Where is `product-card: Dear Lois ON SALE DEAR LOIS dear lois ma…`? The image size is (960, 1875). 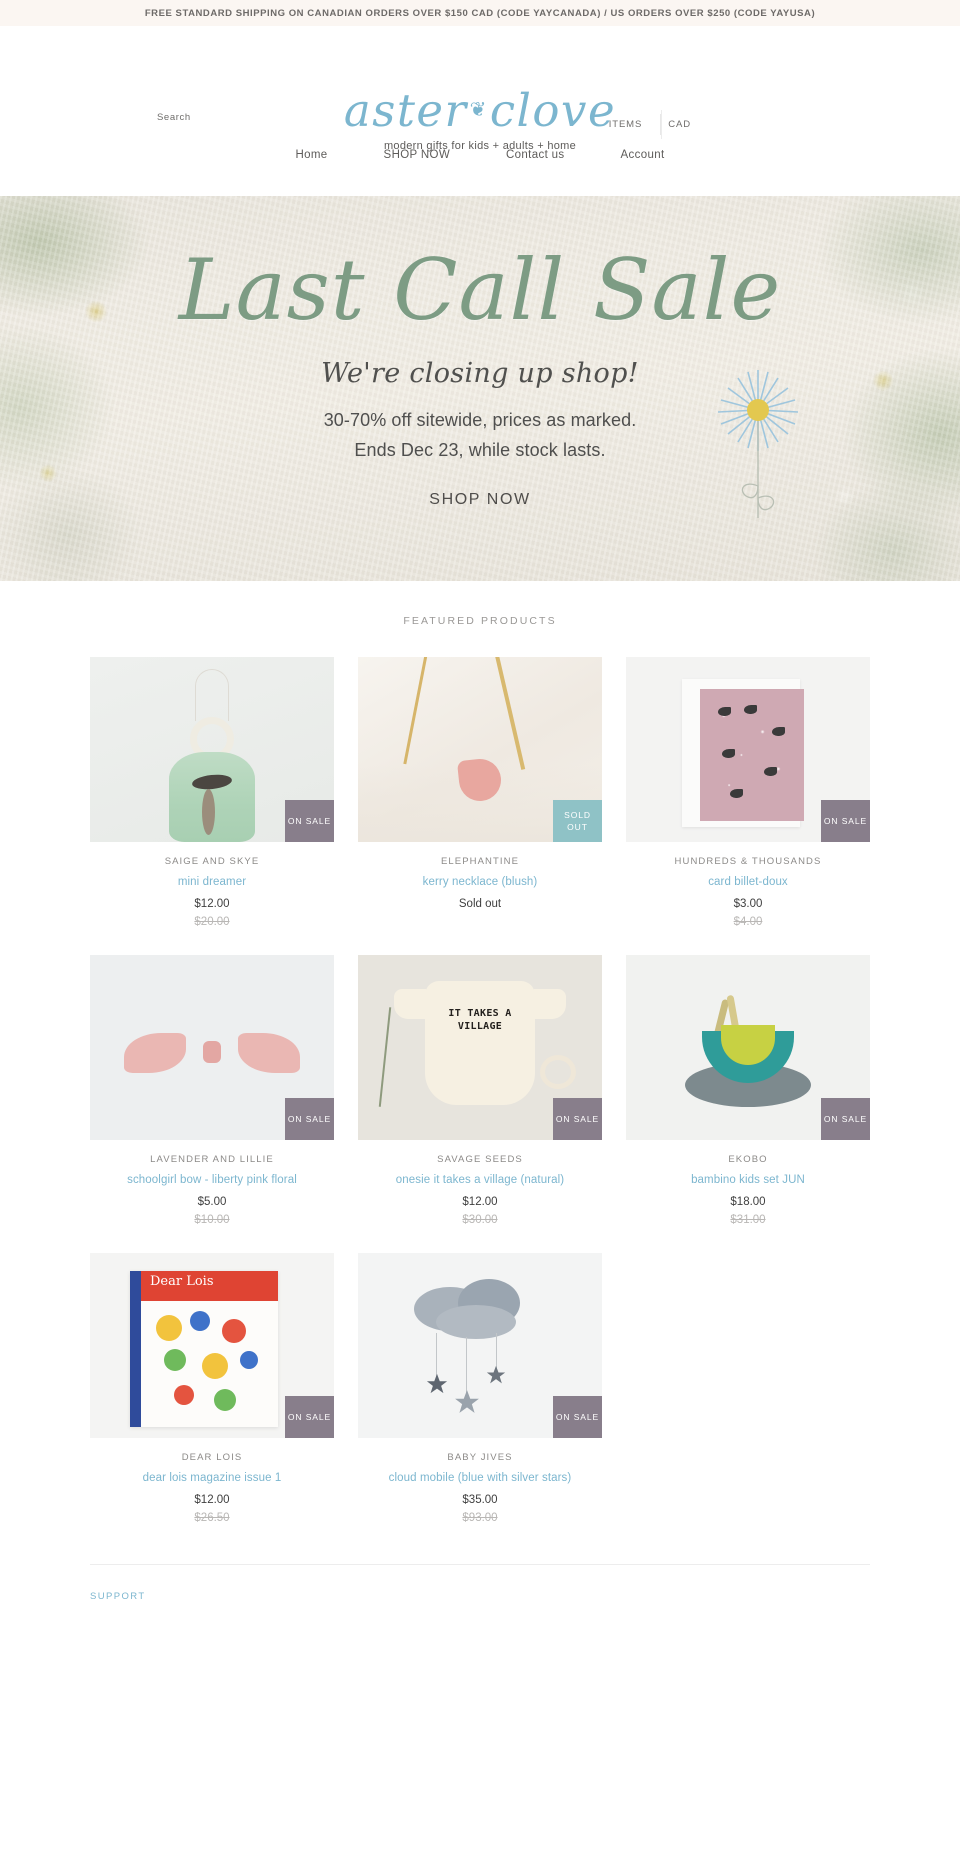
product-card: Dear Lois ON SALE DEAR LOIS dear lois ma… is located at coordinates (212, 1388).